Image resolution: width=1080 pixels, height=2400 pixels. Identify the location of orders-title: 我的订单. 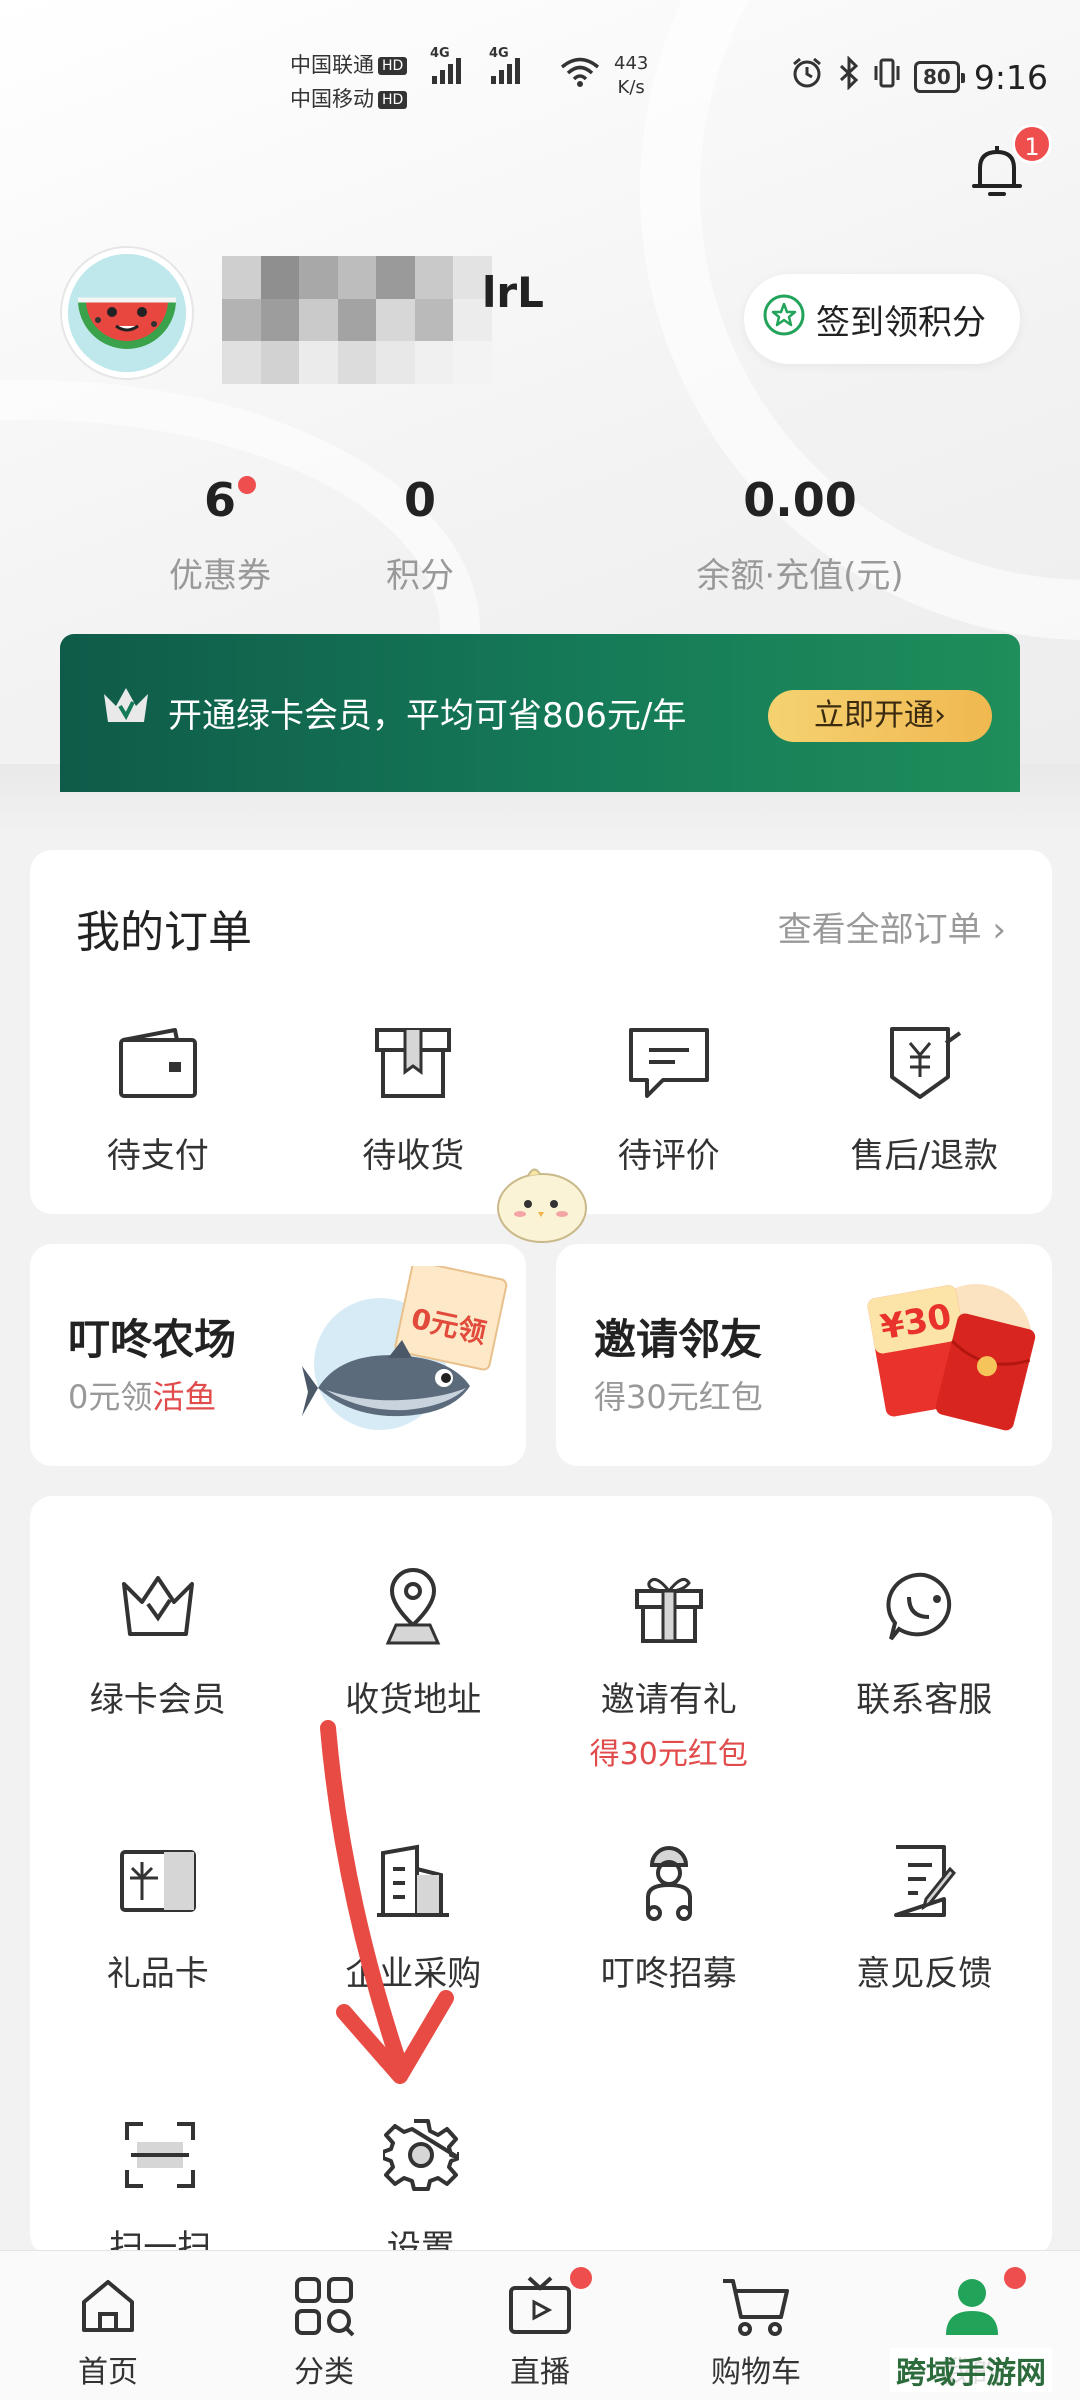
(164, 932).